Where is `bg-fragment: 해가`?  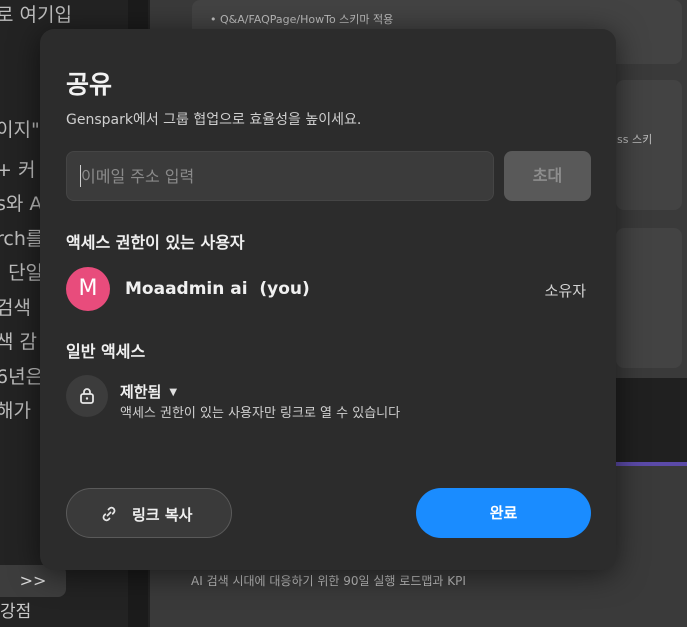
bg-fragment: 해가 is located at coordinates (15, 411).